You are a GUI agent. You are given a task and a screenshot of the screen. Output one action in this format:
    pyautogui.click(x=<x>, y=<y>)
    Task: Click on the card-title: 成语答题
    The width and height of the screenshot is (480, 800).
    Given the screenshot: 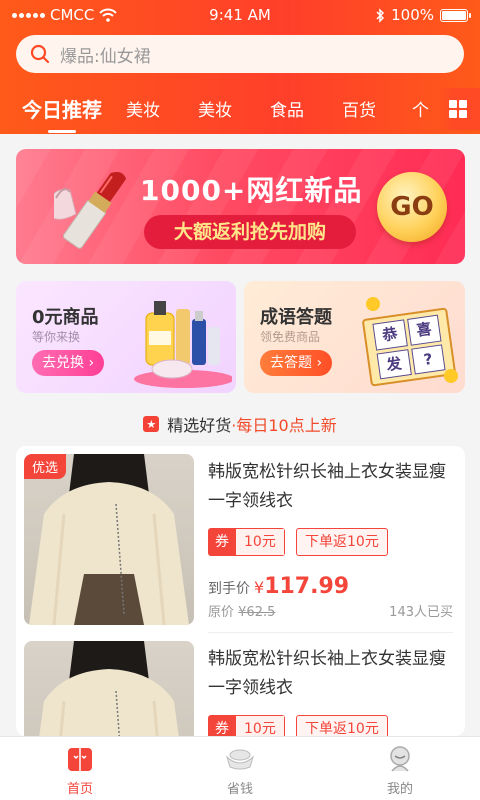 What is the action you would take?
    pyautogui.click(x=296, y=317)
    